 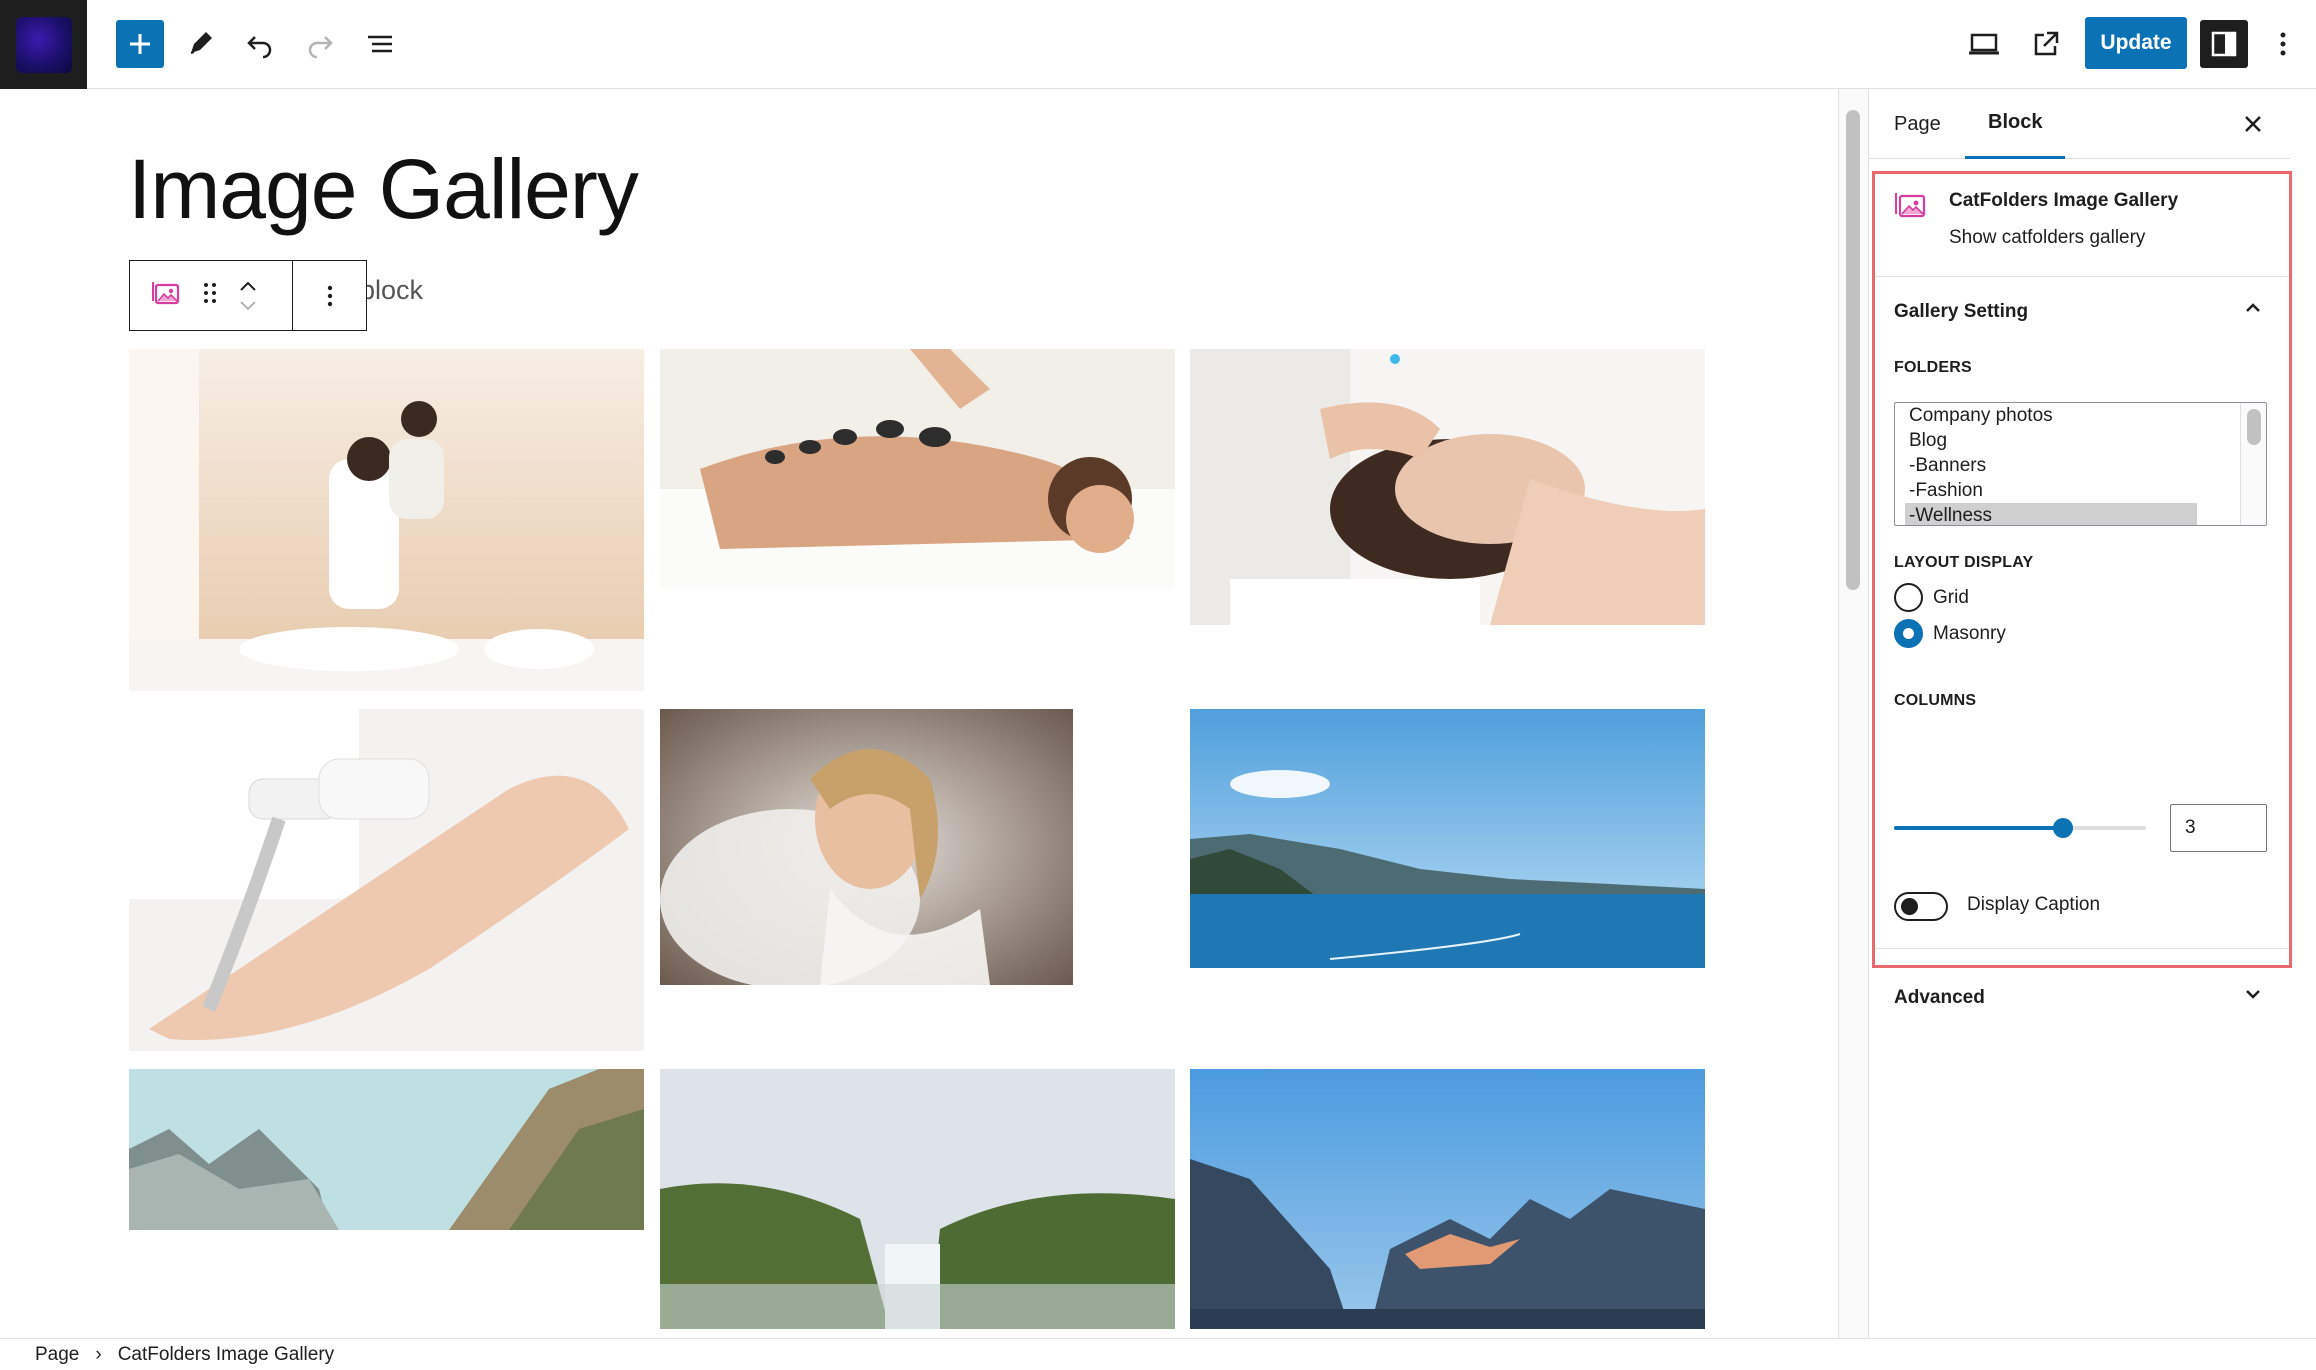 What do you see at coordinates (1951, 597) in the screenshot?
I see `radio-grid-label: Grid` at bounding box center [1951, 597].